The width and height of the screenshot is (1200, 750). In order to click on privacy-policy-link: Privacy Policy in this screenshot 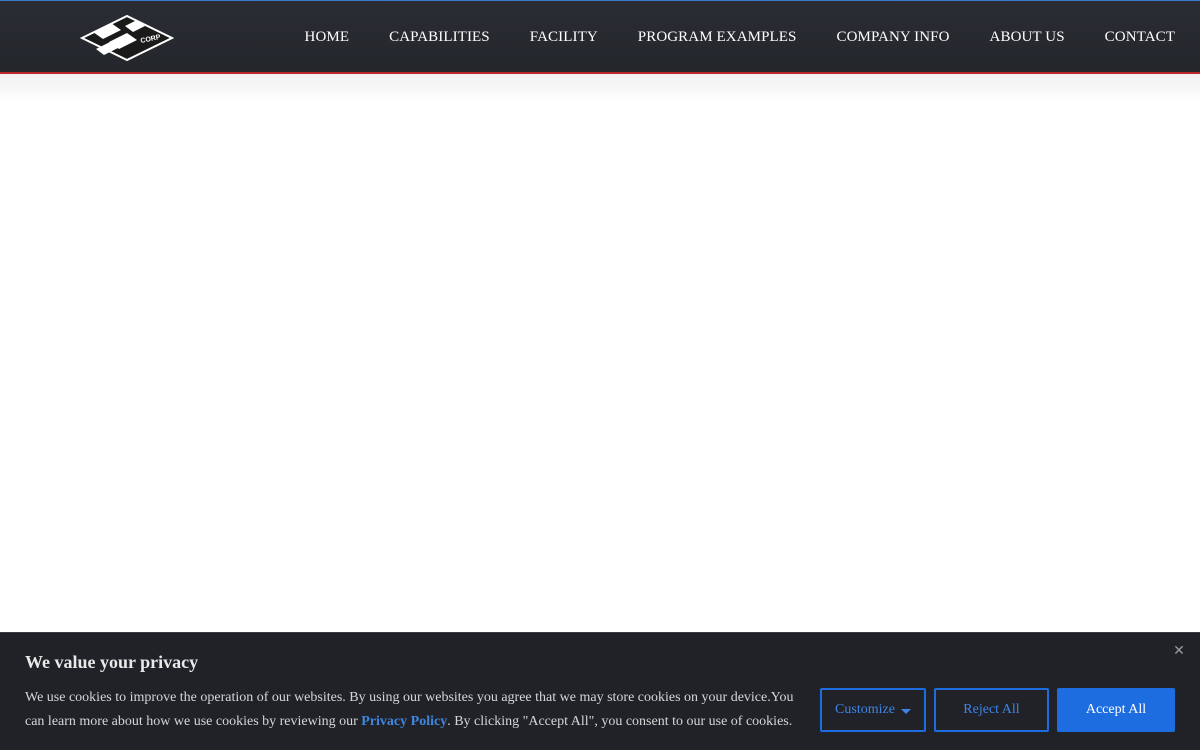, I will do `click(404, 721)`.